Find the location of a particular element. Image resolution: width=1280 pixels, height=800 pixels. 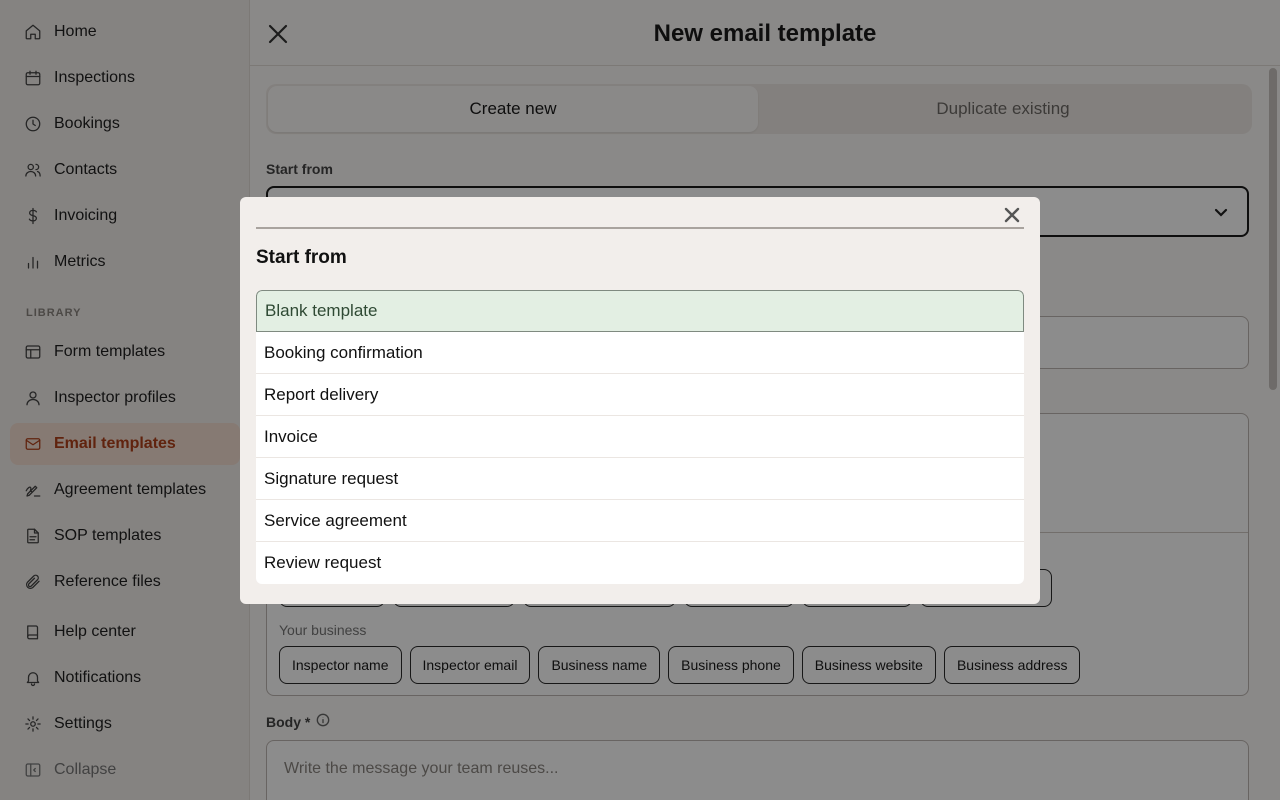

option-invoice: Invoice is located at coordinates (640, 437).